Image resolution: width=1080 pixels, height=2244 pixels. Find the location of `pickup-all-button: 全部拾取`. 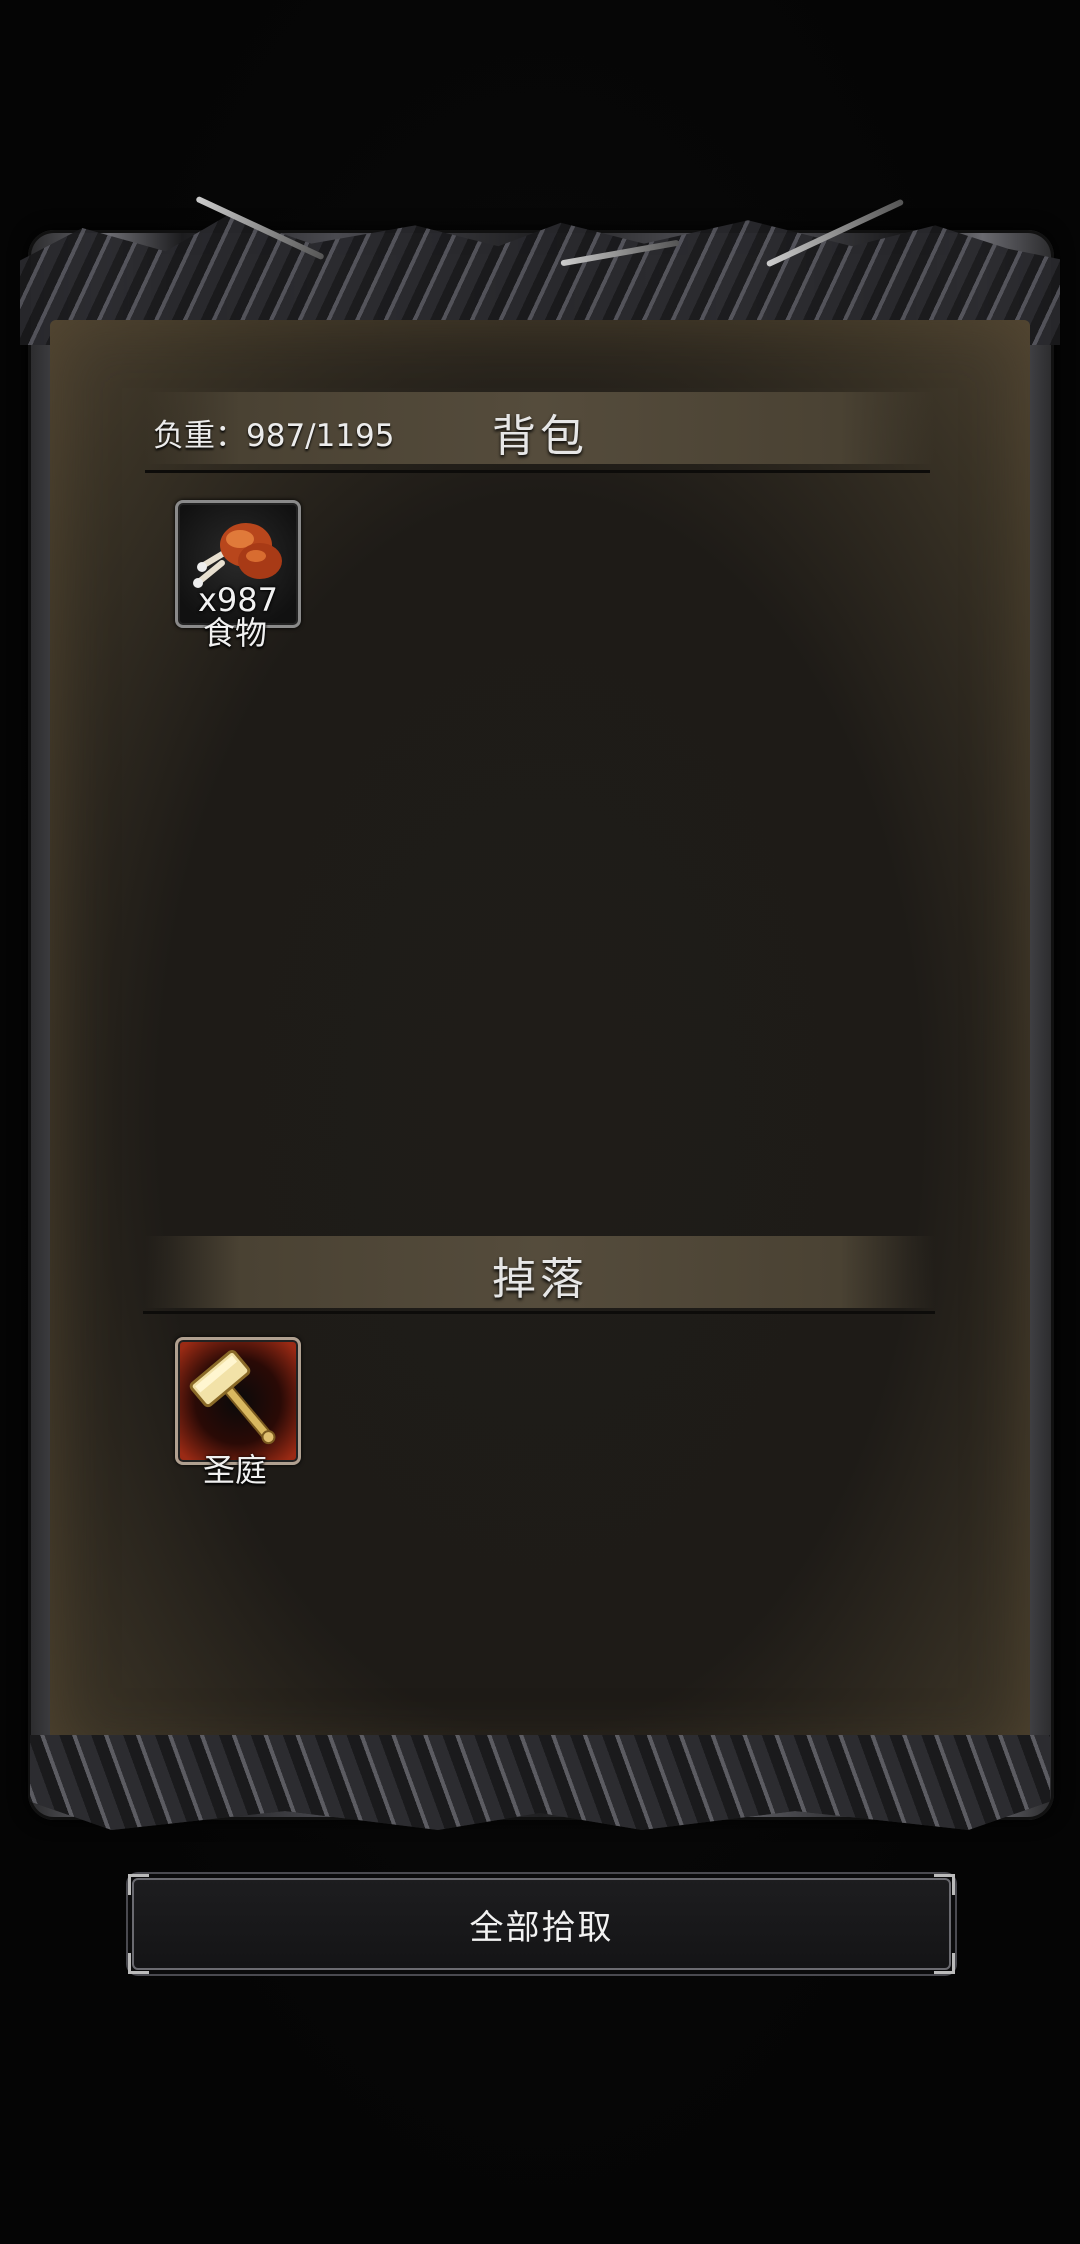

pickup-all-button: 全部拾取 is located at coordinates (541, 1924).